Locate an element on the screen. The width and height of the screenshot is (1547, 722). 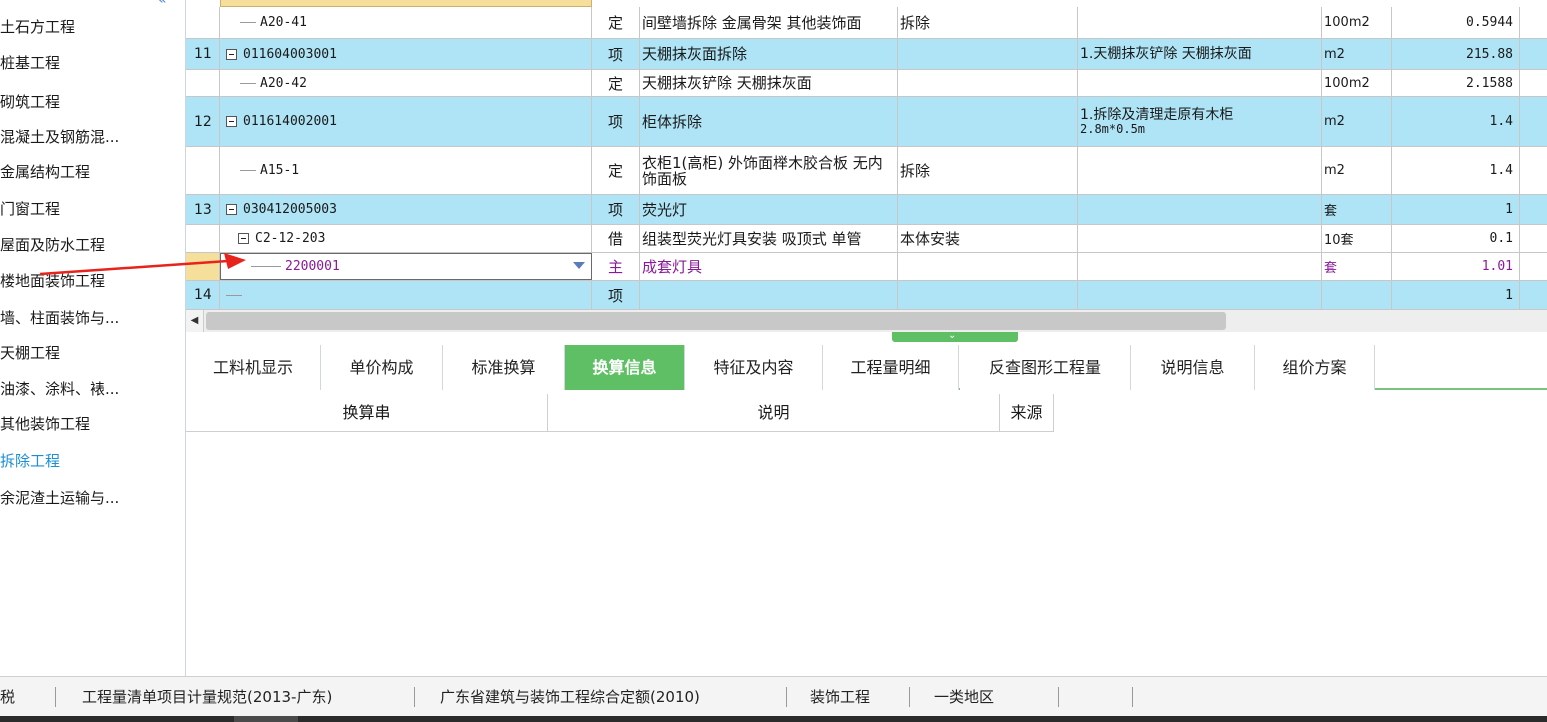
name-cell: 荧光灯 is located at coordinates (769, 209).